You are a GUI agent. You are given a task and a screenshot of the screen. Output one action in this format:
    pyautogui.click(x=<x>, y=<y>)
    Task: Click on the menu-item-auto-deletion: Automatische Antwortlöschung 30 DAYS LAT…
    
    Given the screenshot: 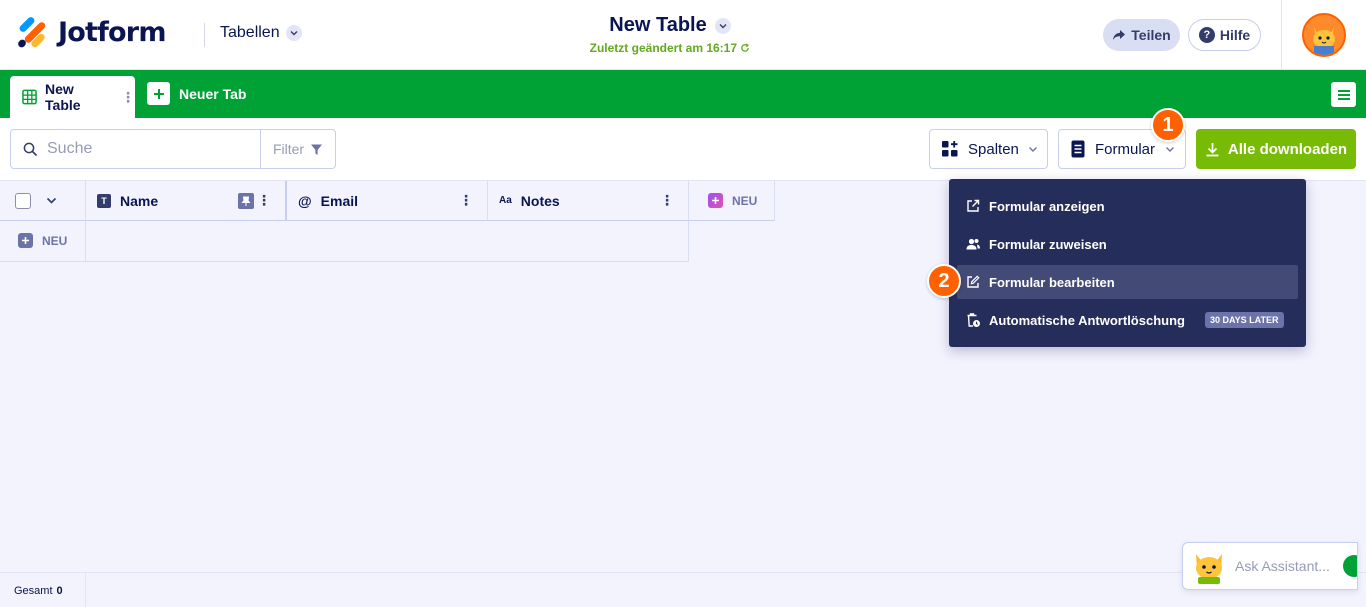 What is the action you would take?
    pyautogui.click(x=1127, y=320)
    